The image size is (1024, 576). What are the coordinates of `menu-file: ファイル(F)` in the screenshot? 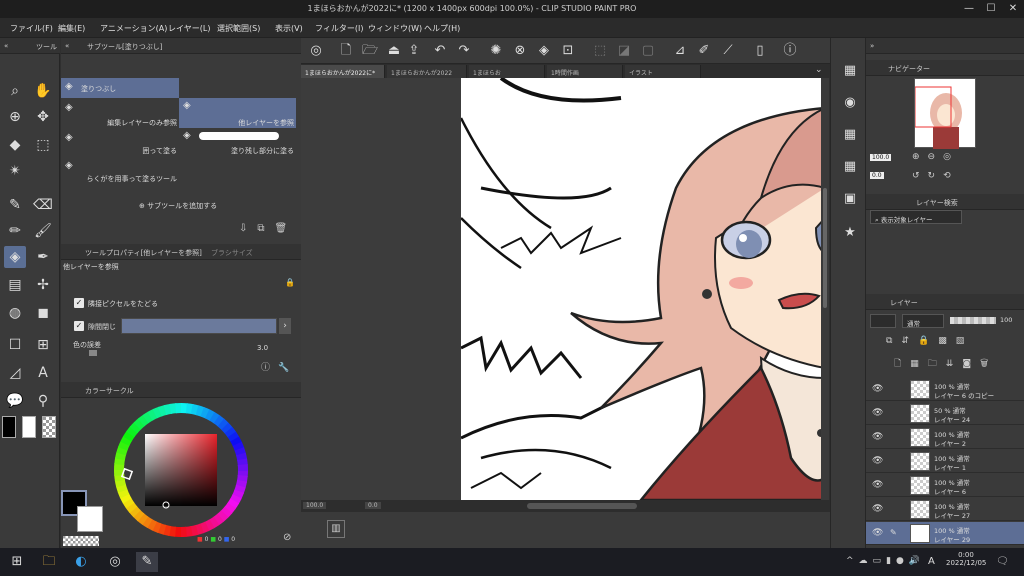 It's located at (31, 28).